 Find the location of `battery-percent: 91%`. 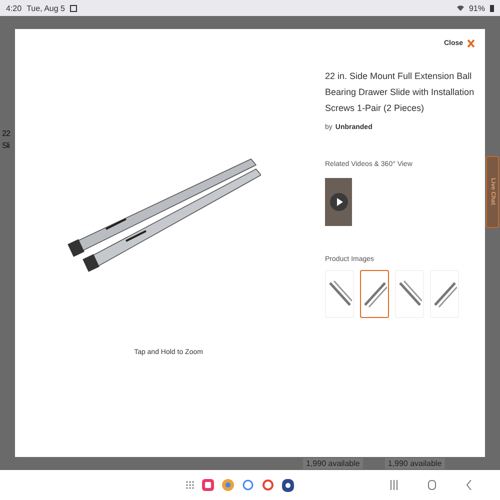

battery-percent: 91% is located at coordinates (476, 8).